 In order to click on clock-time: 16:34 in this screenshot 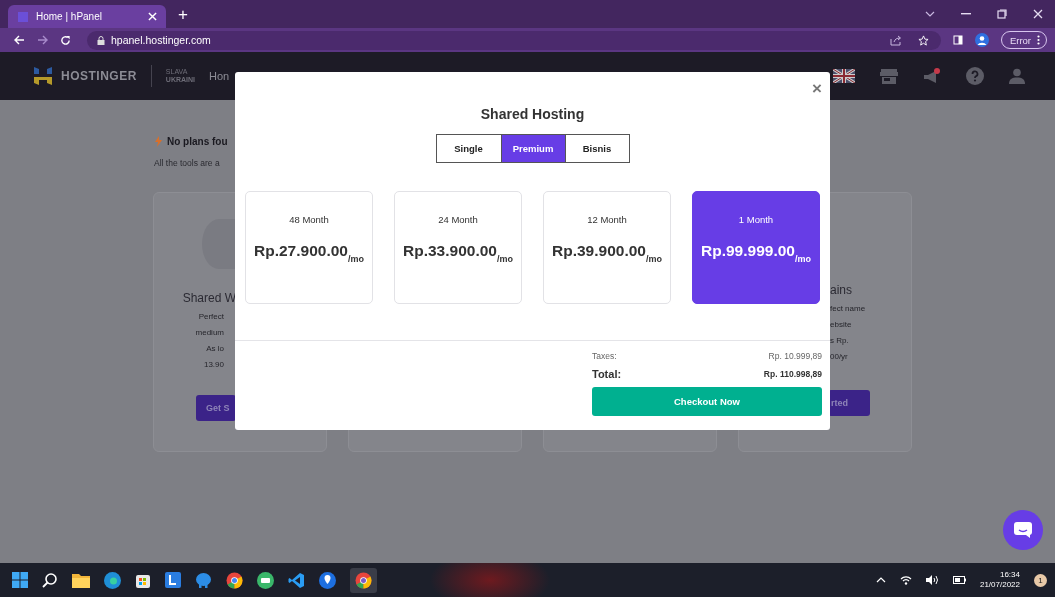, I will do `click(1009, 575)`.